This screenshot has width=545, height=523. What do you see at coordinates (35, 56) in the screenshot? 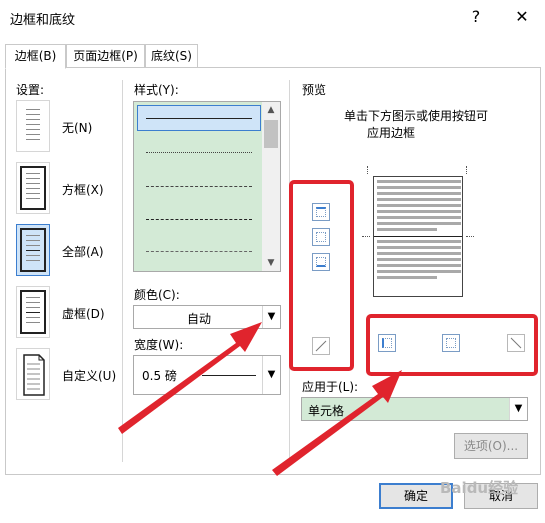
I see `tab-borders: 边框(B)` at bounding box center [35, 56].